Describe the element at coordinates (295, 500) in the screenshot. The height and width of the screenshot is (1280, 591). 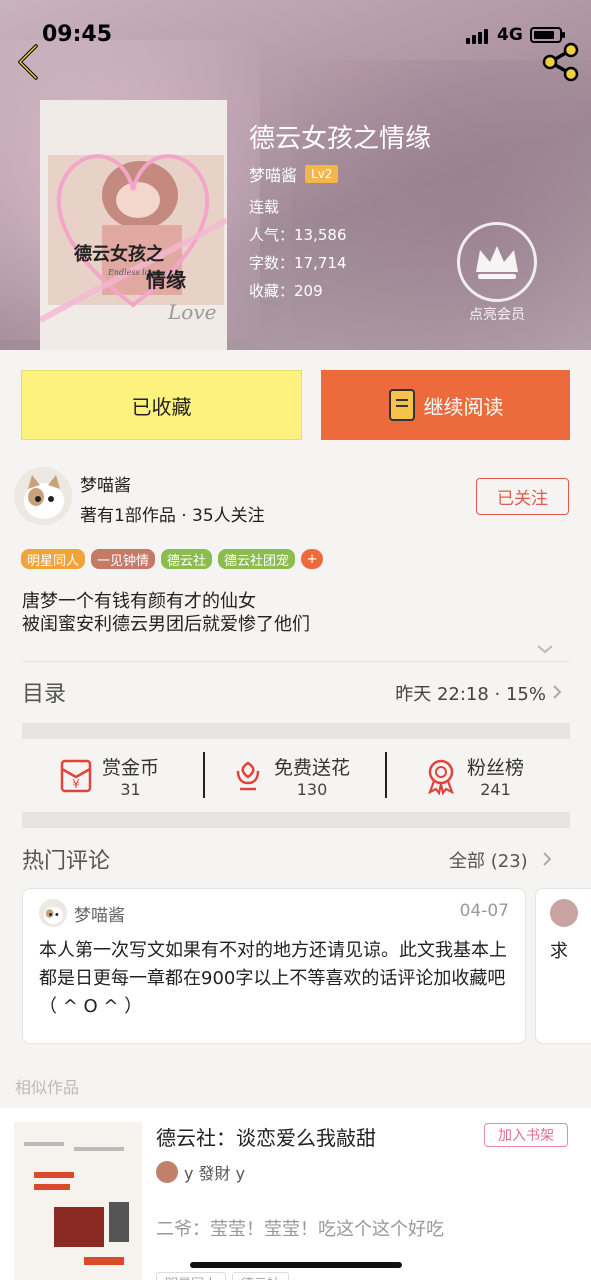
I see `author-block: 梦喵酱 著有1部作品 · 35人关注 已关注` at that location.